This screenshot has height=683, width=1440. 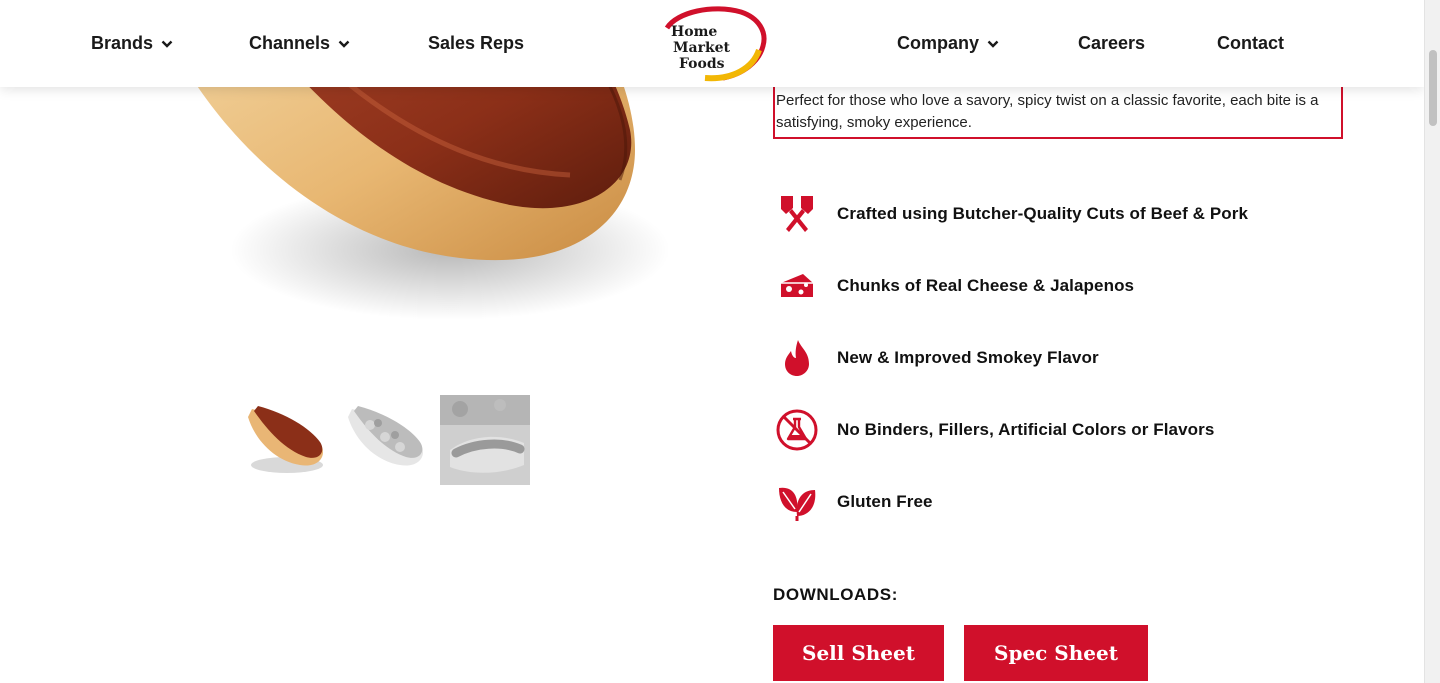 What do you see at coordinates (1083, 502) in the screenshot?
I see `feature-item: Gluten Free` at bounding box center [1083, 502].